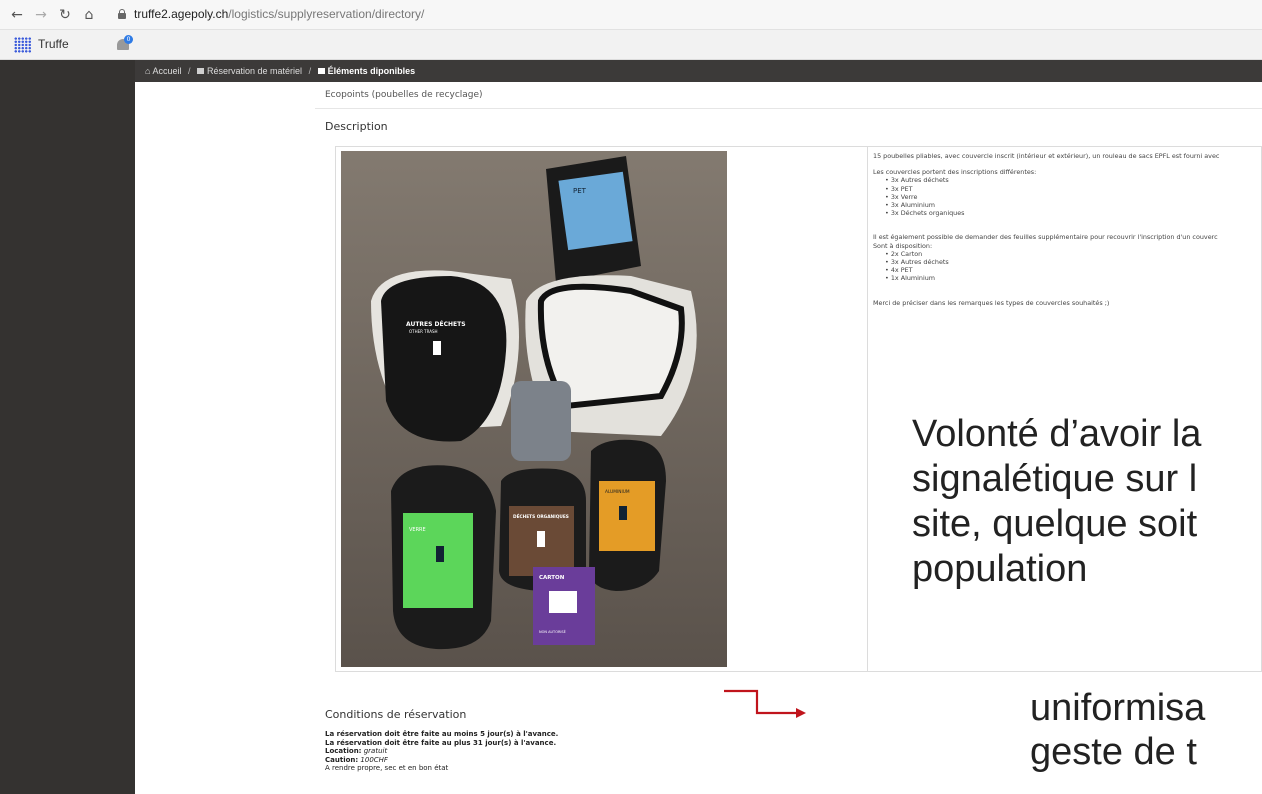 Image resolution: width=1262 pixels, height=794 pixels. Describe the element at coordinates (404, 95) in the screenshot. I see `item-subtitle: Ecopoints (poubelles de recyclage)` at that location.